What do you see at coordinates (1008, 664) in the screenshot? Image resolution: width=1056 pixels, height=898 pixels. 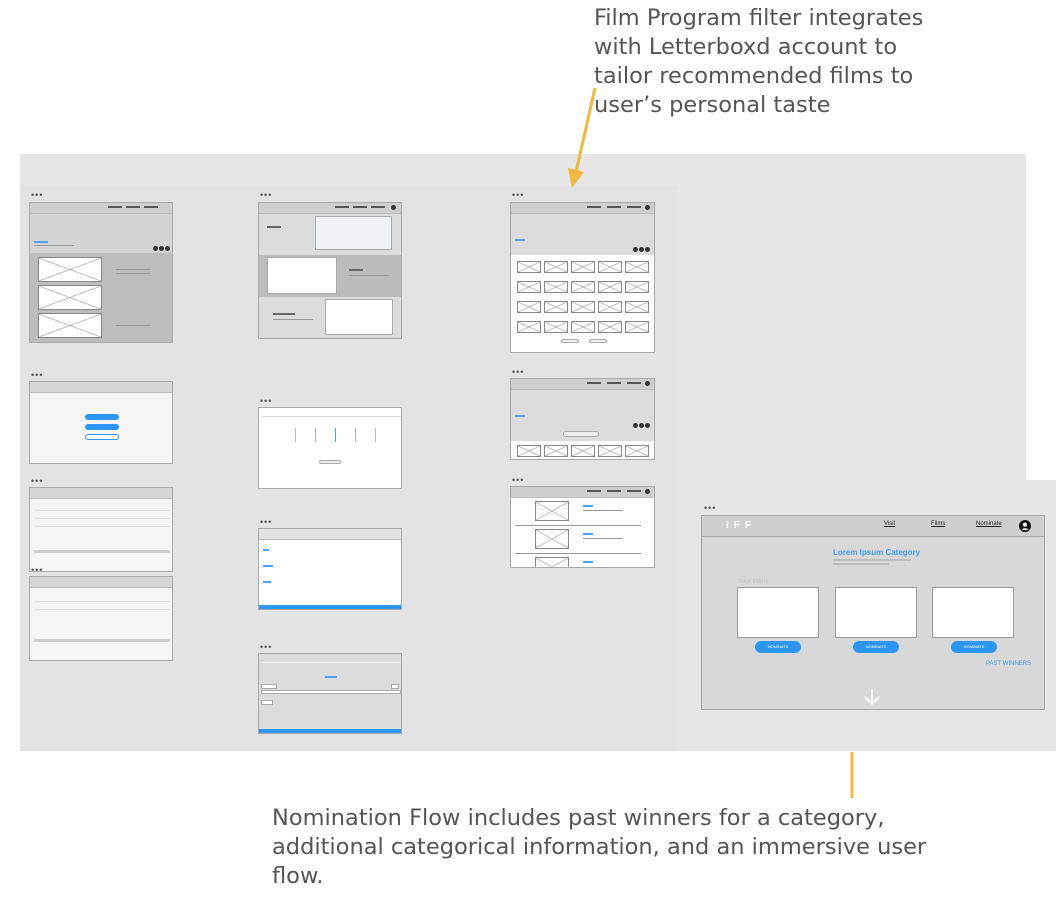 I see `past-winners-link: PAST WINNERS` at bounding box center [1008, 664].